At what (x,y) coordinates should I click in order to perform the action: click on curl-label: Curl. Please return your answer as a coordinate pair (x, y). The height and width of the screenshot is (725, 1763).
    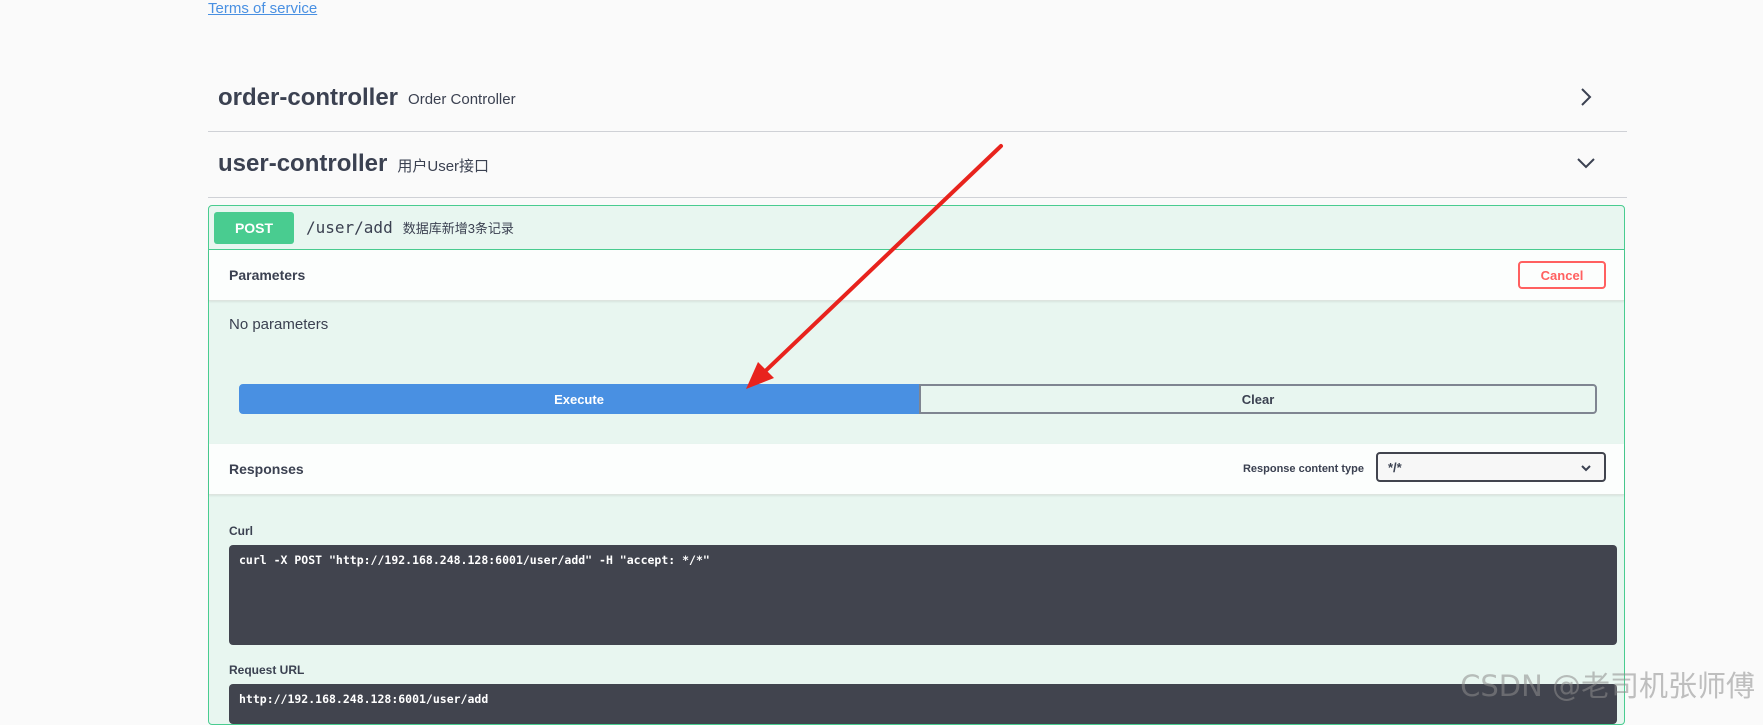
    Looking at the image, I should click on (241, 531).